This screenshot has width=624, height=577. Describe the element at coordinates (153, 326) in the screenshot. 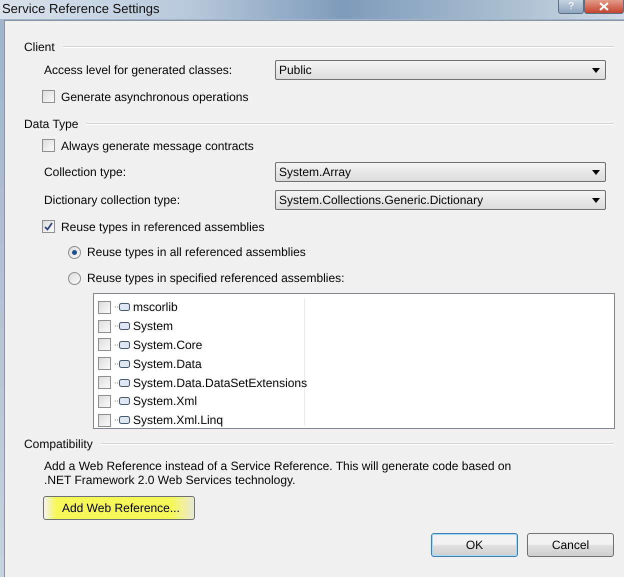

I see `assembly-name: System` at that location.